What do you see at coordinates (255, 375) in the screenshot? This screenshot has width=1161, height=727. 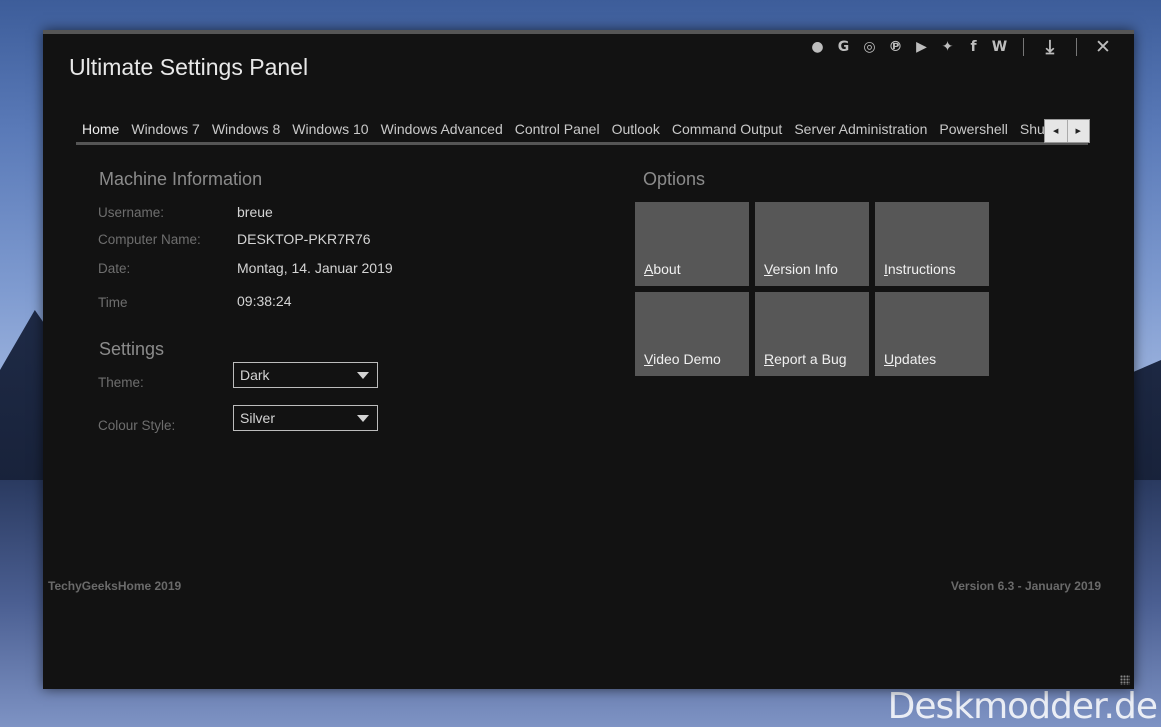 I see `theme-select-value: Dark` at bounding box center [255, 375].